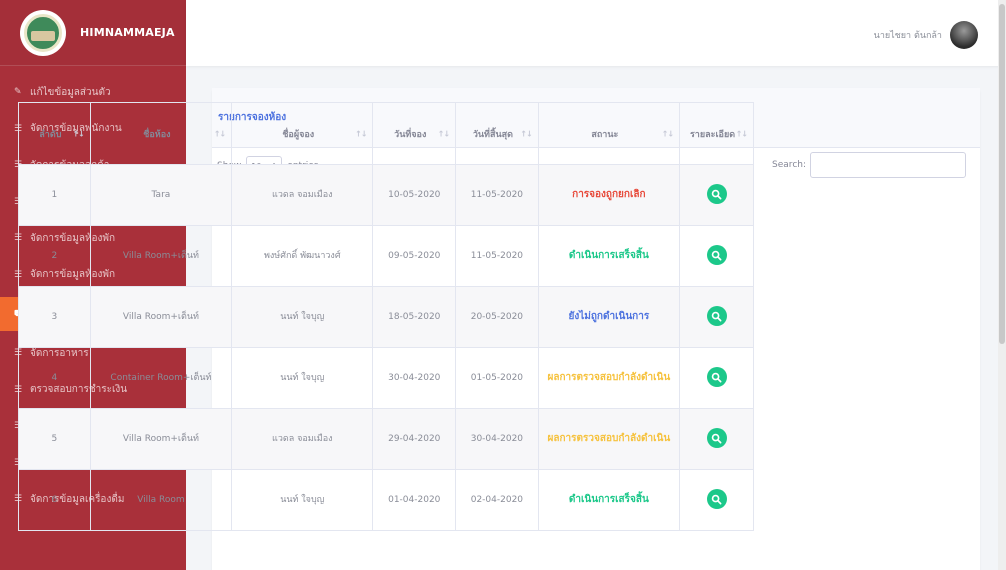  I want to click on cell-text: Tara, so click(161, 194).